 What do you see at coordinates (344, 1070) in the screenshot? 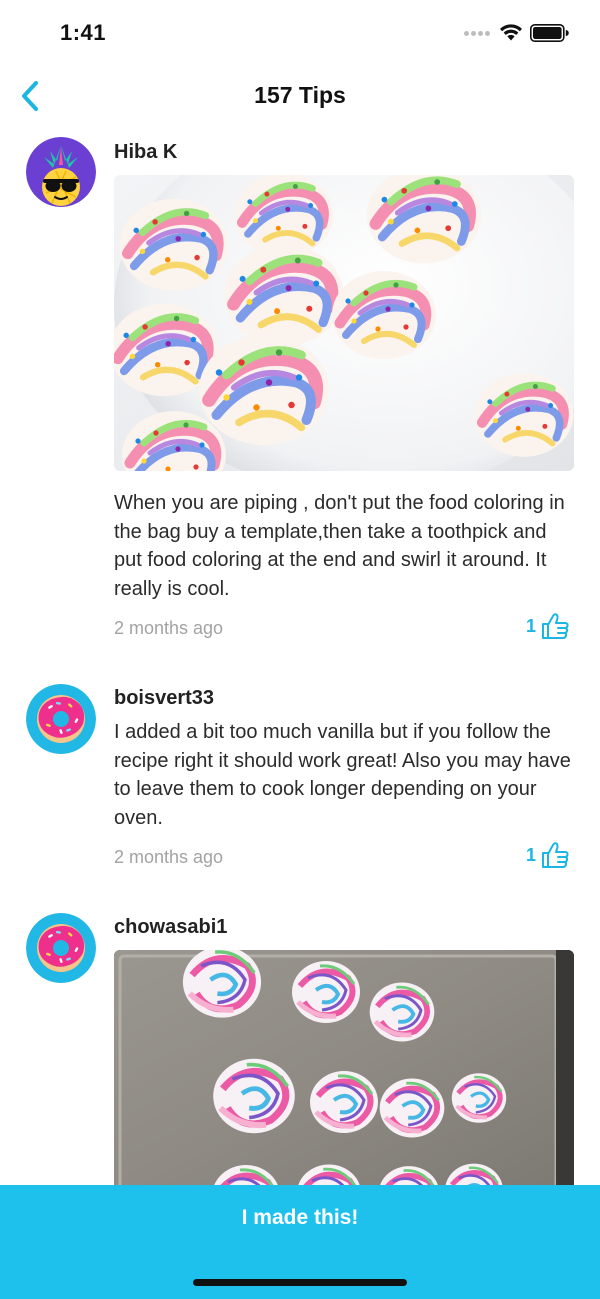
I see `tip-photo` at bounding box center [344, 1070].